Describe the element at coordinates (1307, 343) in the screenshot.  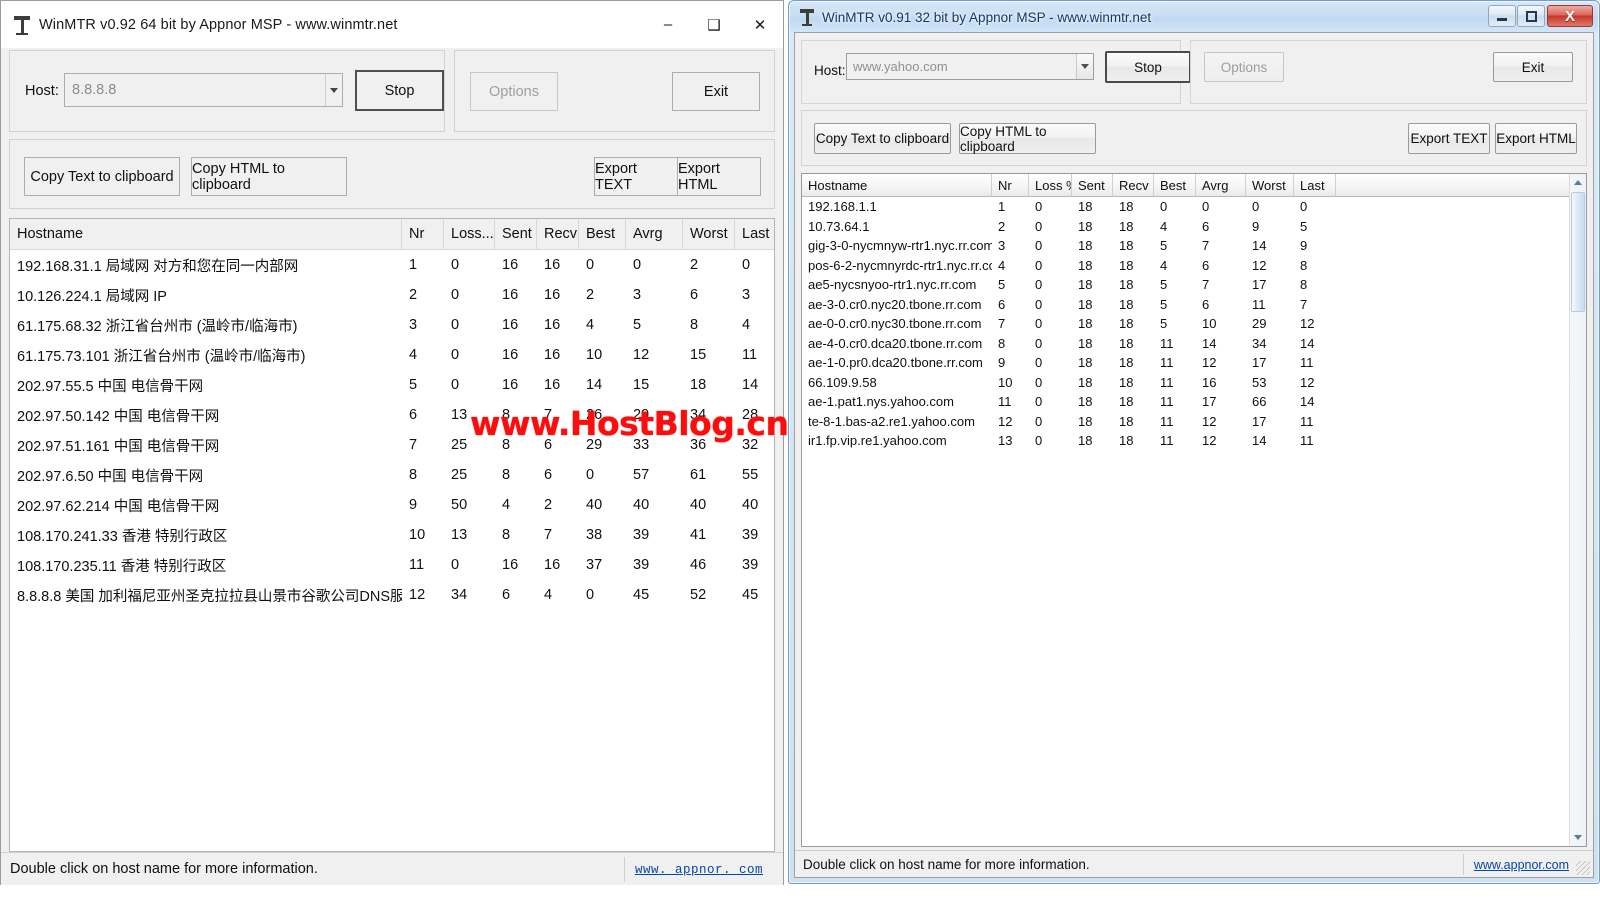
I see `cell-last: 14` at that location.